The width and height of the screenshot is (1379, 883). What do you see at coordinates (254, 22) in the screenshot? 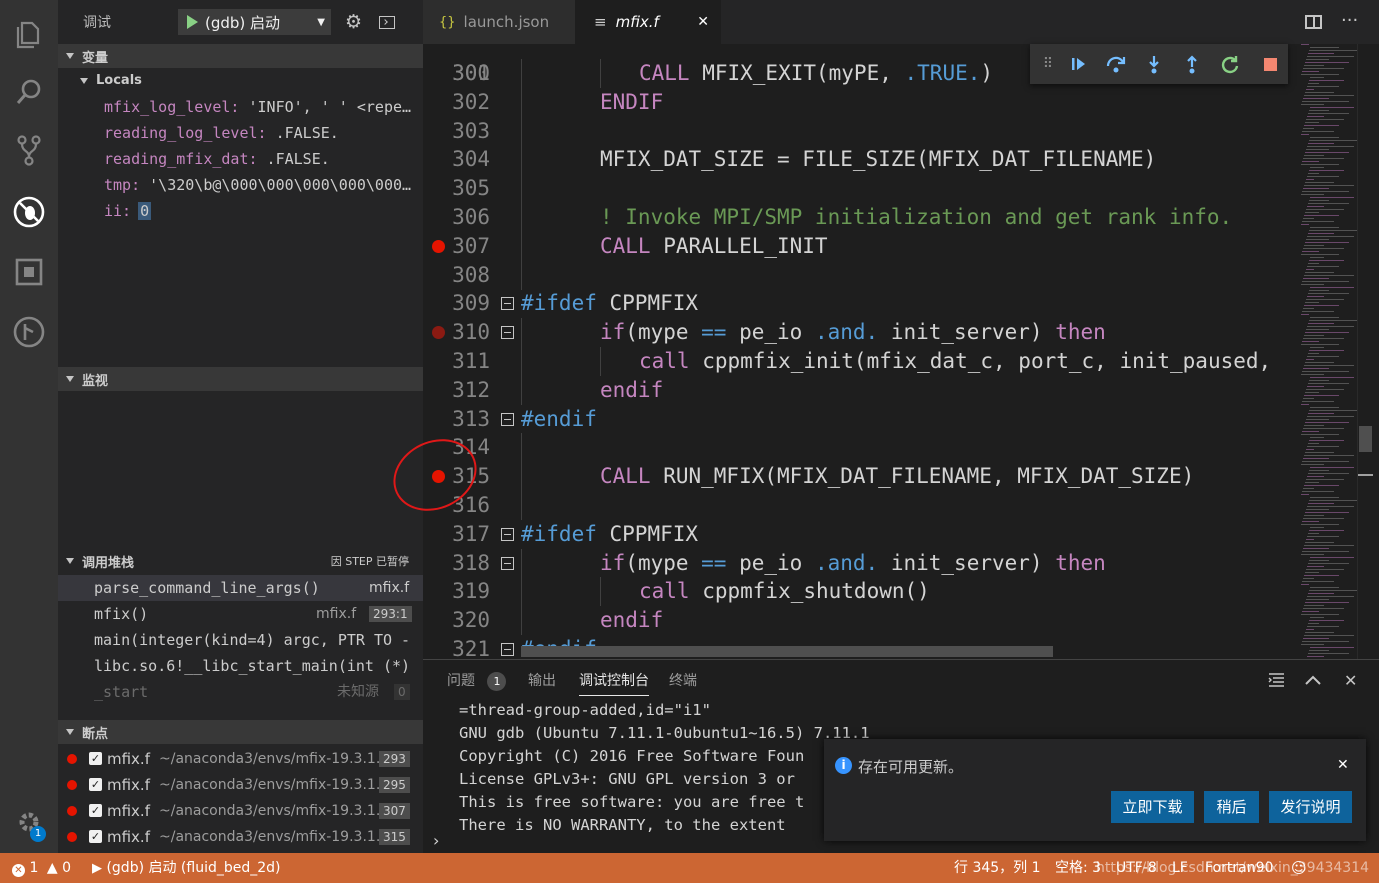
I see `launch-config-select: (gdb) 启动 ▼` at bounding box center [254, 22].